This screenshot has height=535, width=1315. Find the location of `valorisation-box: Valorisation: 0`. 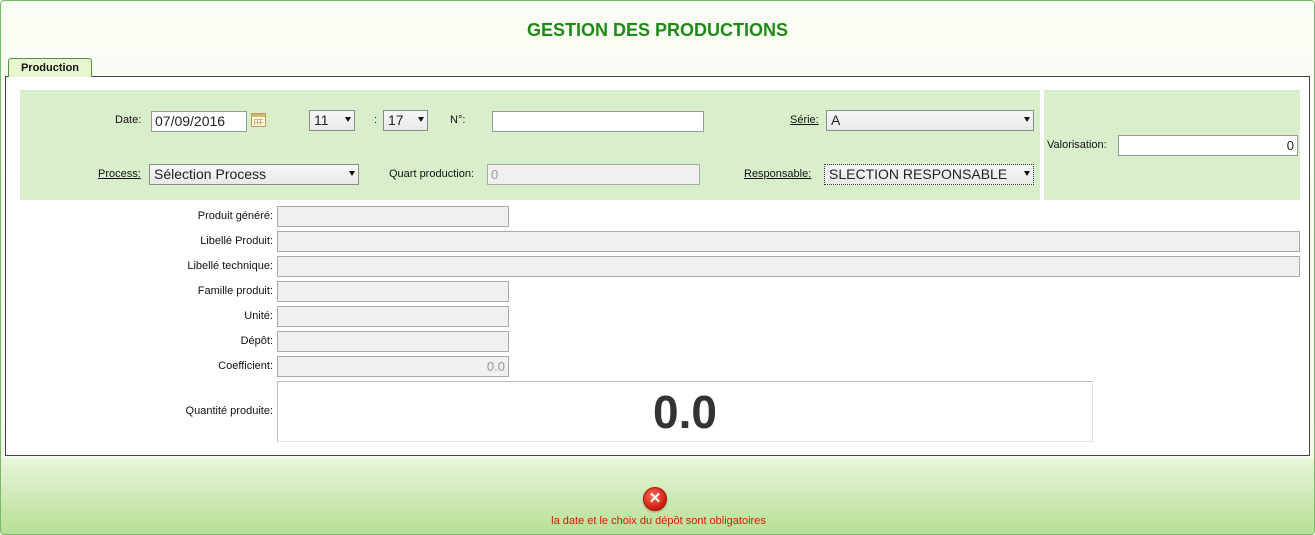

valorisation-box: Valorisation: 0 is located at coordinates (1172, 145).